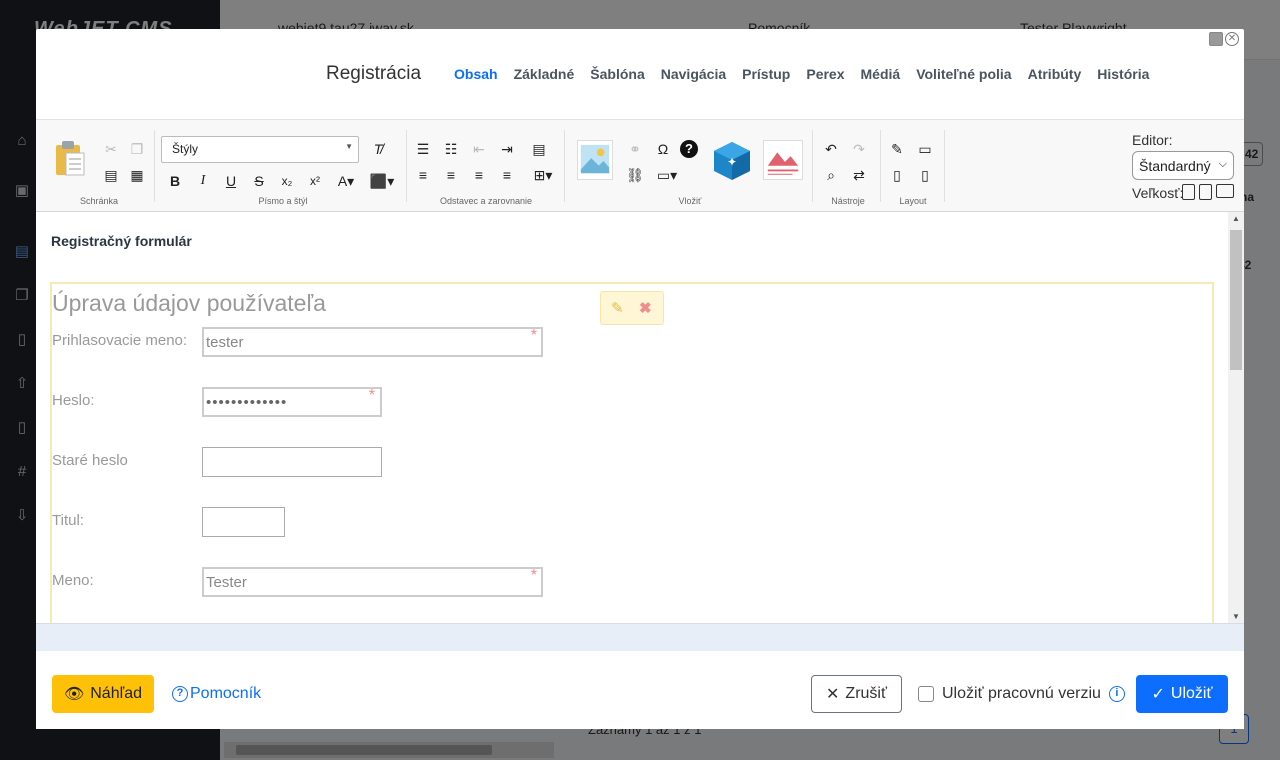 The width and height of the screenshot is (1280, 760). I want to click on scroll-down-icon: ▼, so click(1236, 616).